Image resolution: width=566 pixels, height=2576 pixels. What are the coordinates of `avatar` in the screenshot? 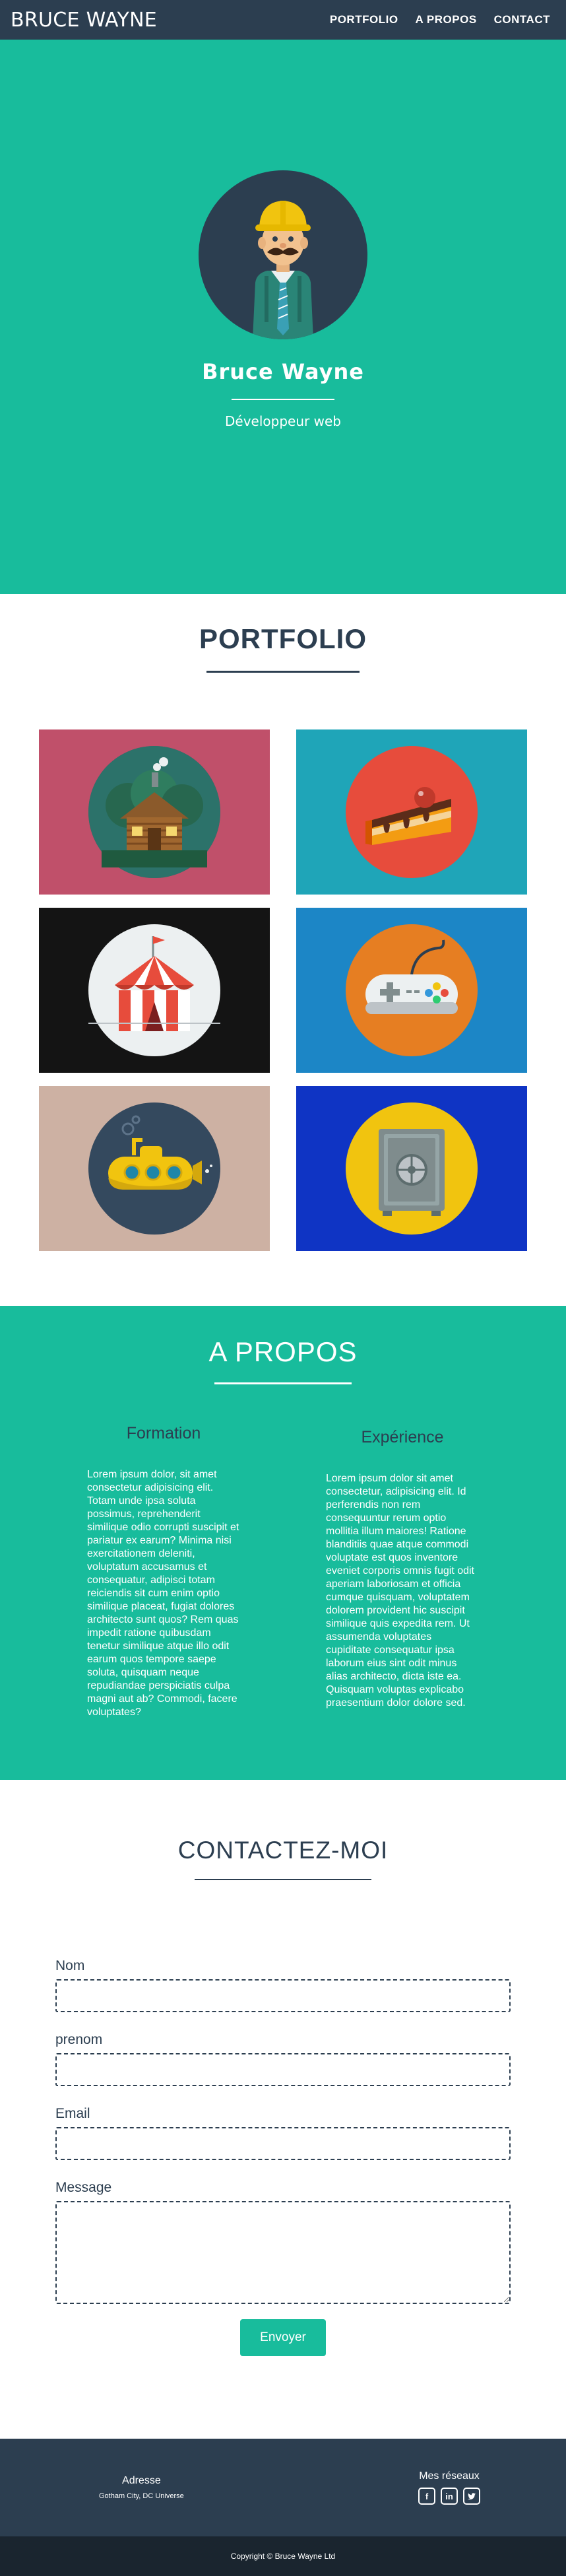 It's located at (283, 255).